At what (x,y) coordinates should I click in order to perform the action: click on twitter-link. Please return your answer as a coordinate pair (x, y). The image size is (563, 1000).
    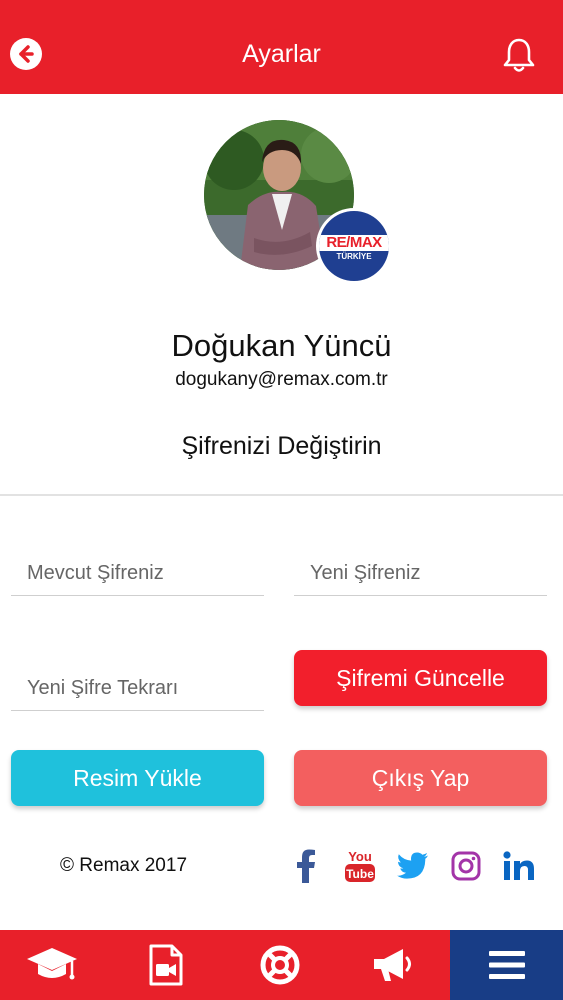
    Looking at the image, I should click on (413, 866).